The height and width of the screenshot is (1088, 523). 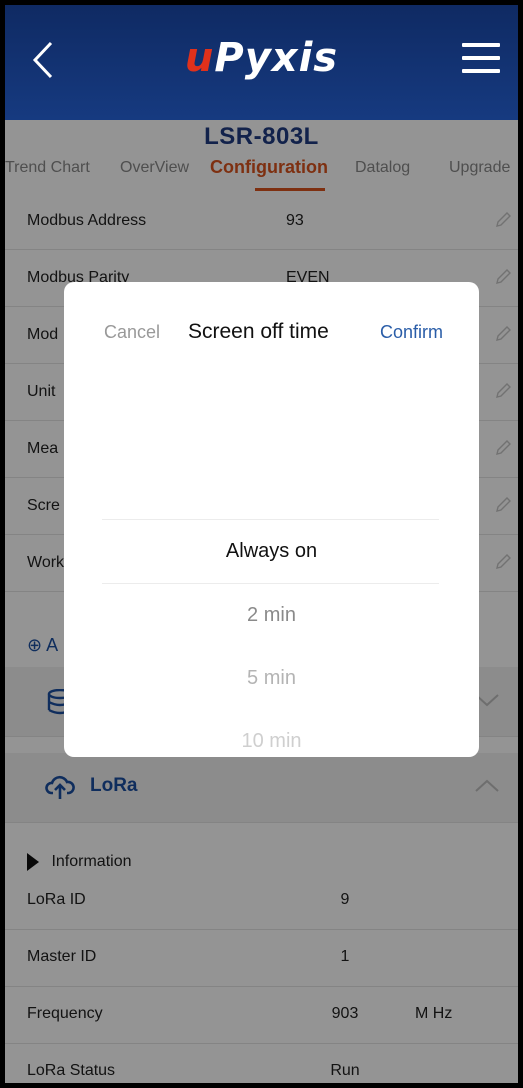 I want to click on picker-option: 10 min, so click(x=271, y=741).